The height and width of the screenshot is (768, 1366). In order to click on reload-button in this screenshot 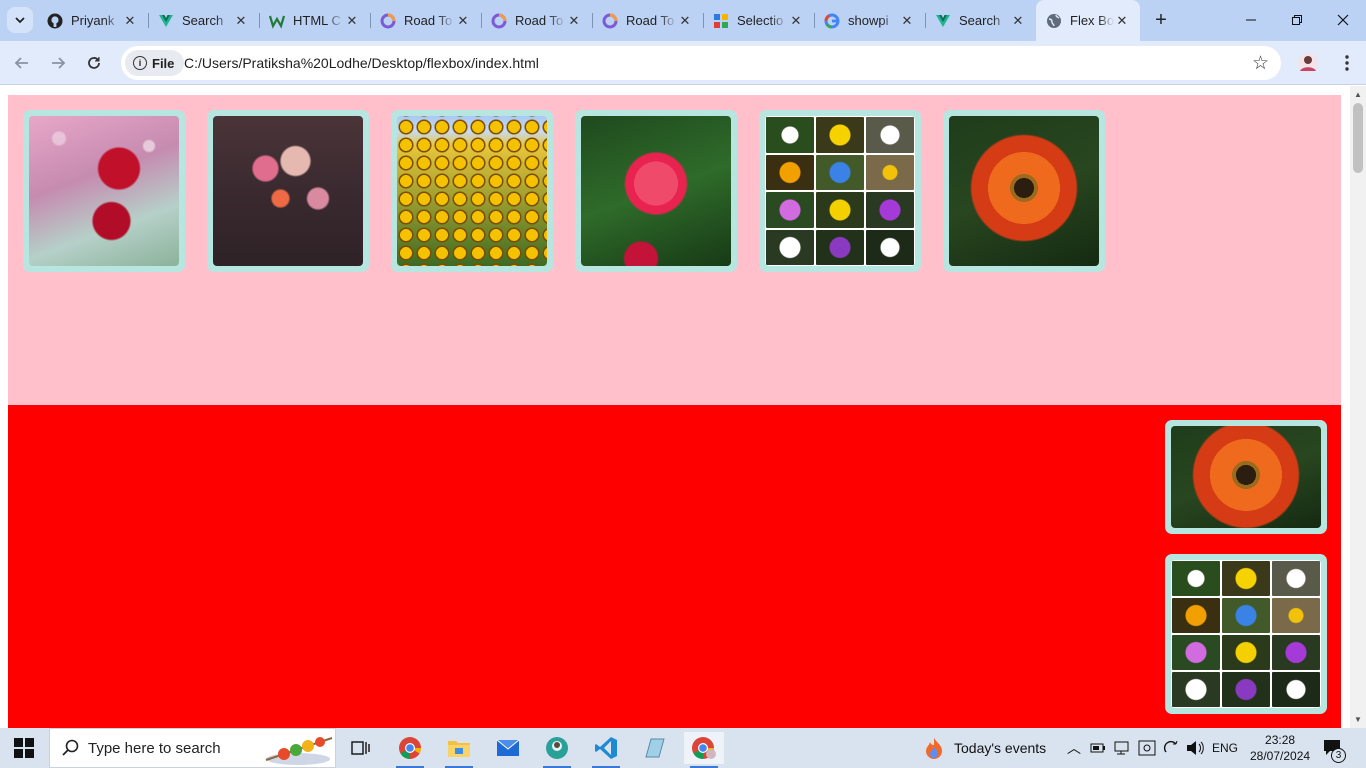, I will do `click(94, 63)`.